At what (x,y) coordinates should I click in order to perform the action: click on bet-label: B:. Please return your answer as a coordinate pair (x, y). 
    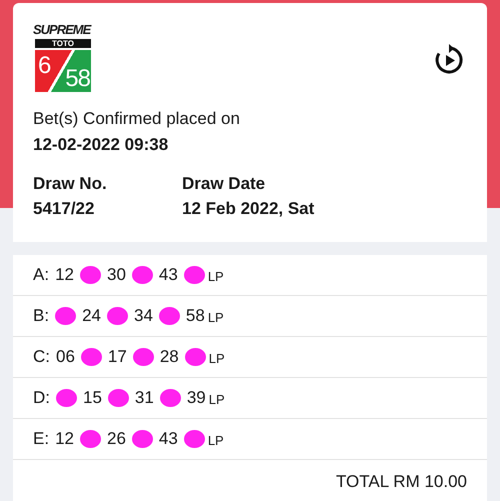
    Looking at the image, I should click on (41, 316).